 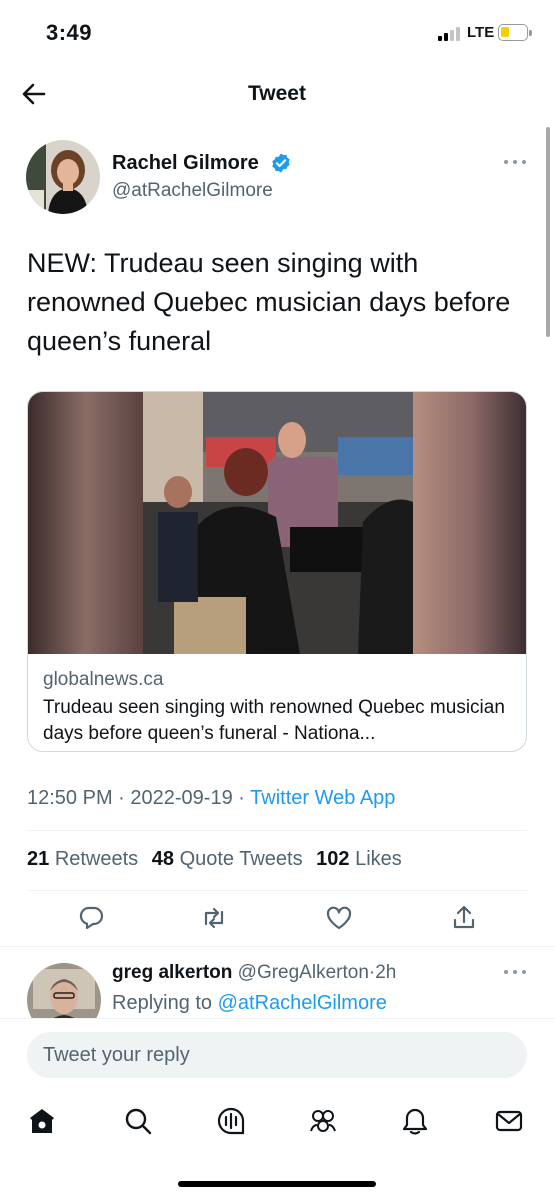 What do you see at coordinates (303, 972) in the screenshot?
I see `reply-author-handle: @GregAlkerton` at bounding box center [303, 972].